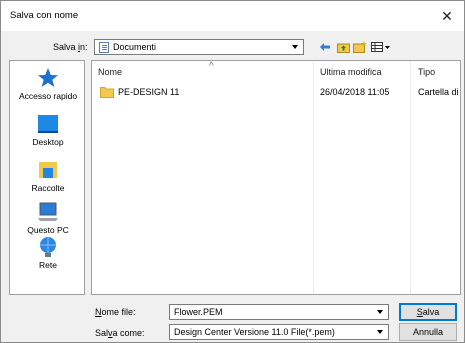 The height and width of the screenshot is (343, 465). Describe the element at coordinates (279, 312) in the screenshot. I see `filename-input: Flower.PEM` at that location.